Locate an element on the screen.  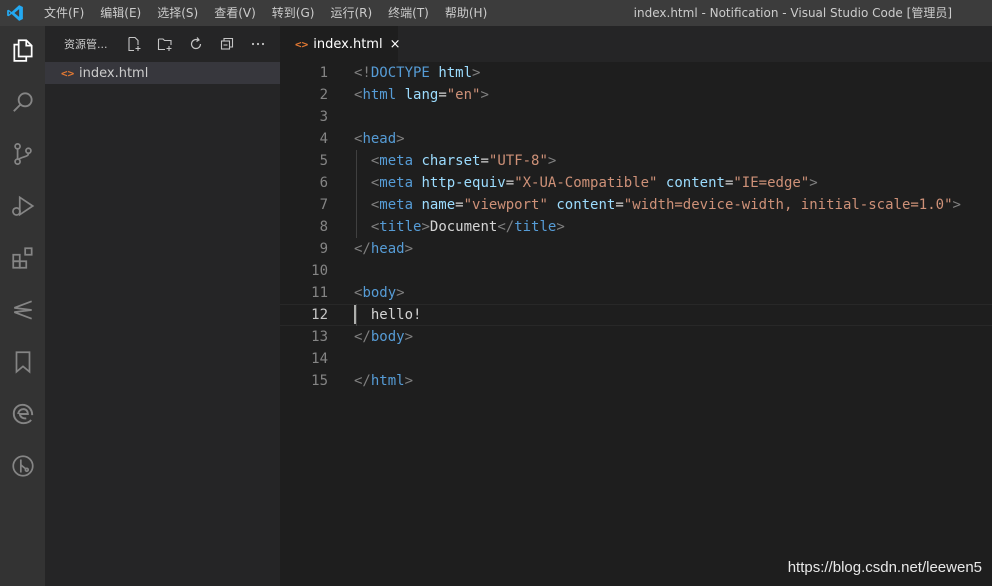
code-token: "viewport" is located at coordinates (505, 205).